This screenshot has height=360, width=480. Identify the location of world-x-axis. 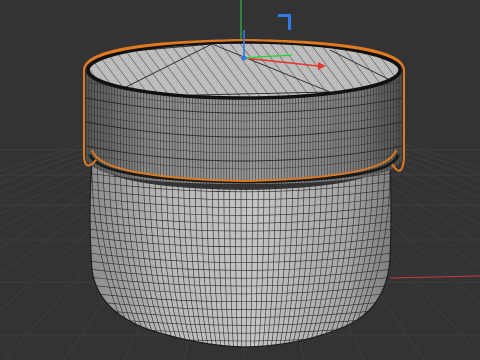
(434, 277).